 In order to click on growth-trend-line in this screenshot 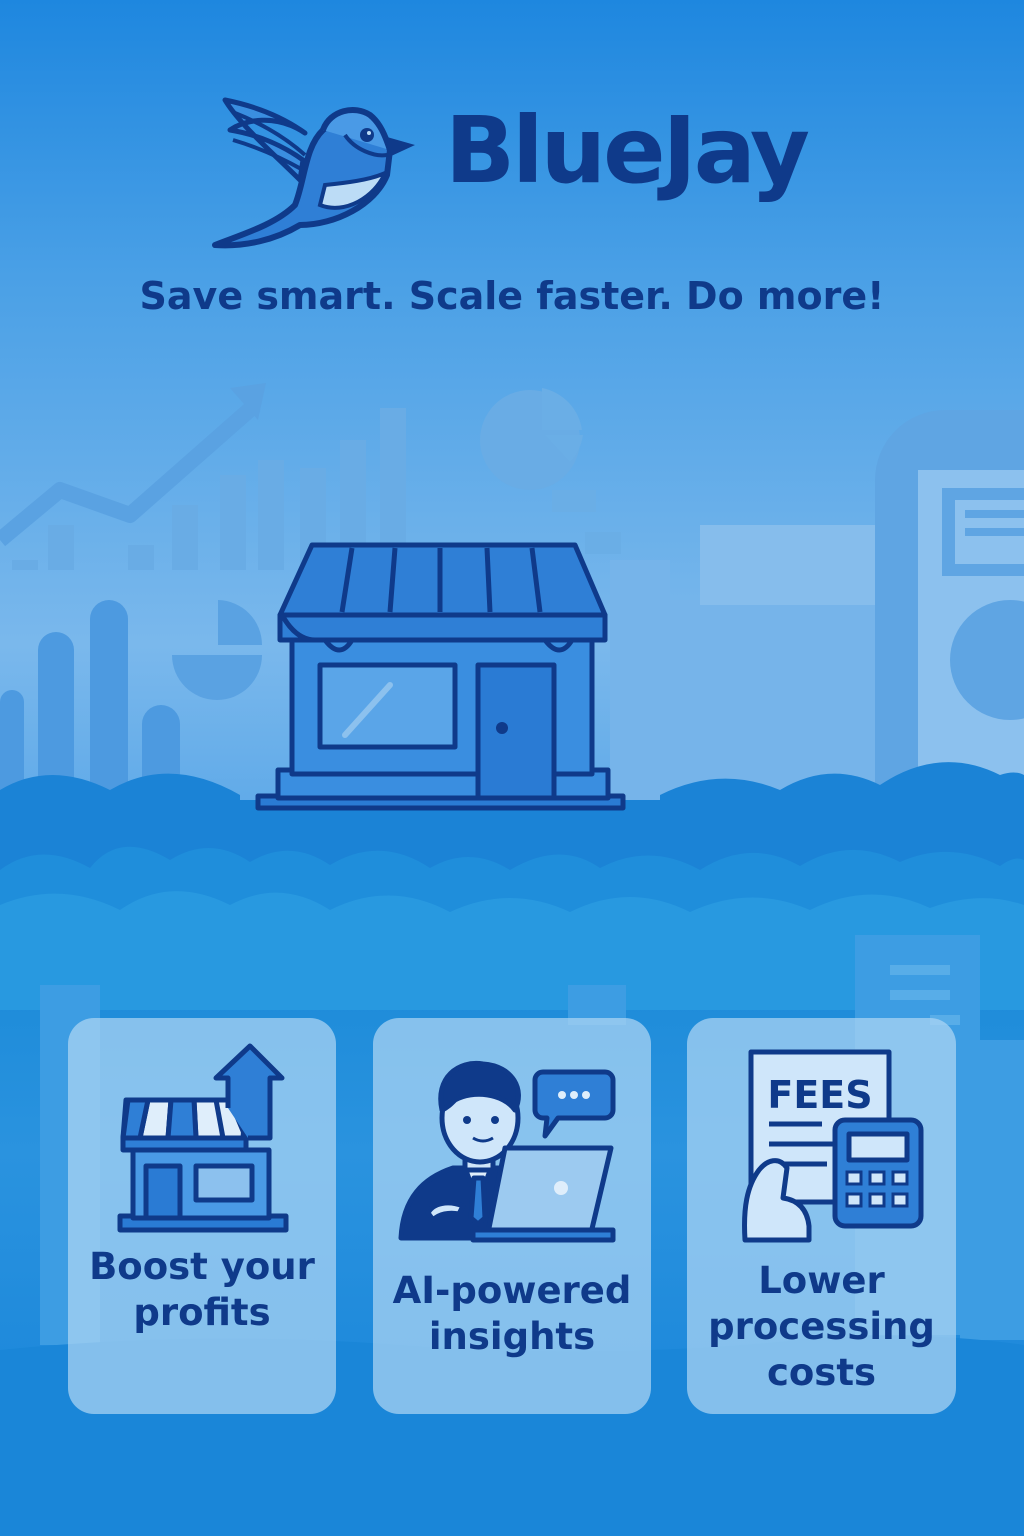, I will do `click(130, 472)`.